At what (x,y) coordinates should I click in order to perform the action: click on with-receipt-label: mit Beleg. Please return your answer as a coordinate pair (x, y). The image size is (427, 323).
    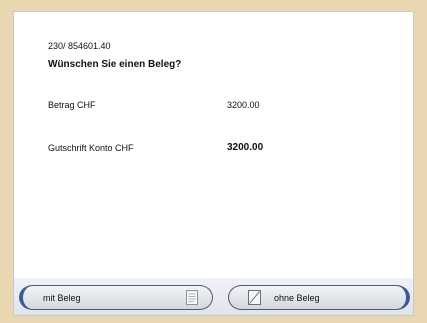
    Looking at the image, I should click on (62, 297).